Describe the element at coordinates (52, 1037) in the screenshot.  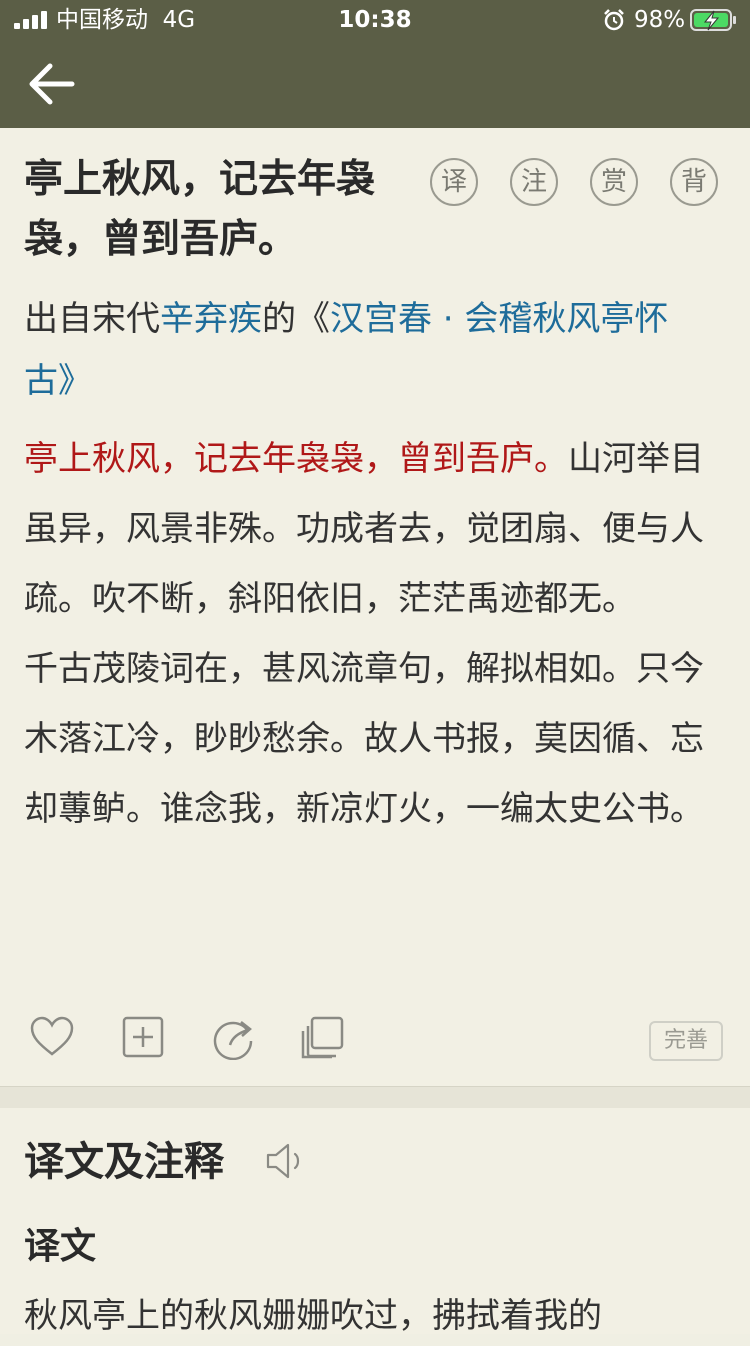
I see `heart-icon` at that location.